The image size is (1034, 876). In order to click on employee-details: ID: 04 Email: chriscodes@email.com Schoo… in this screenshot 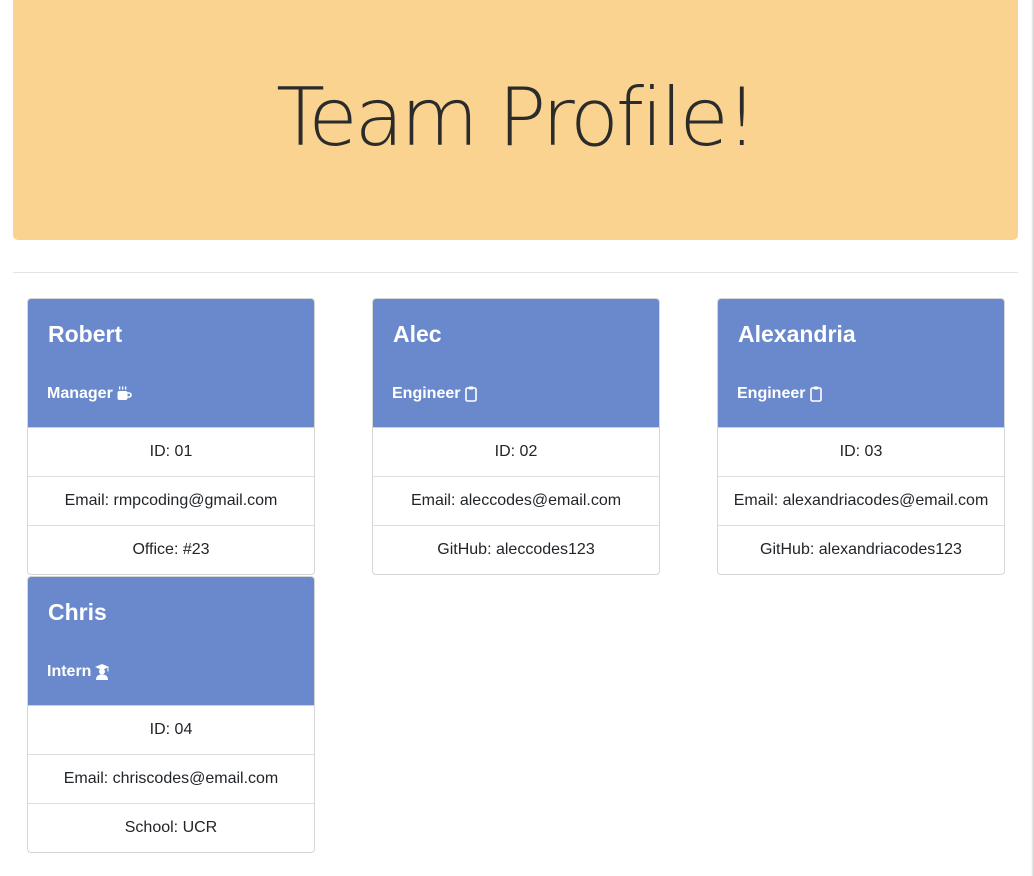, I will do `click(171, 778)`.